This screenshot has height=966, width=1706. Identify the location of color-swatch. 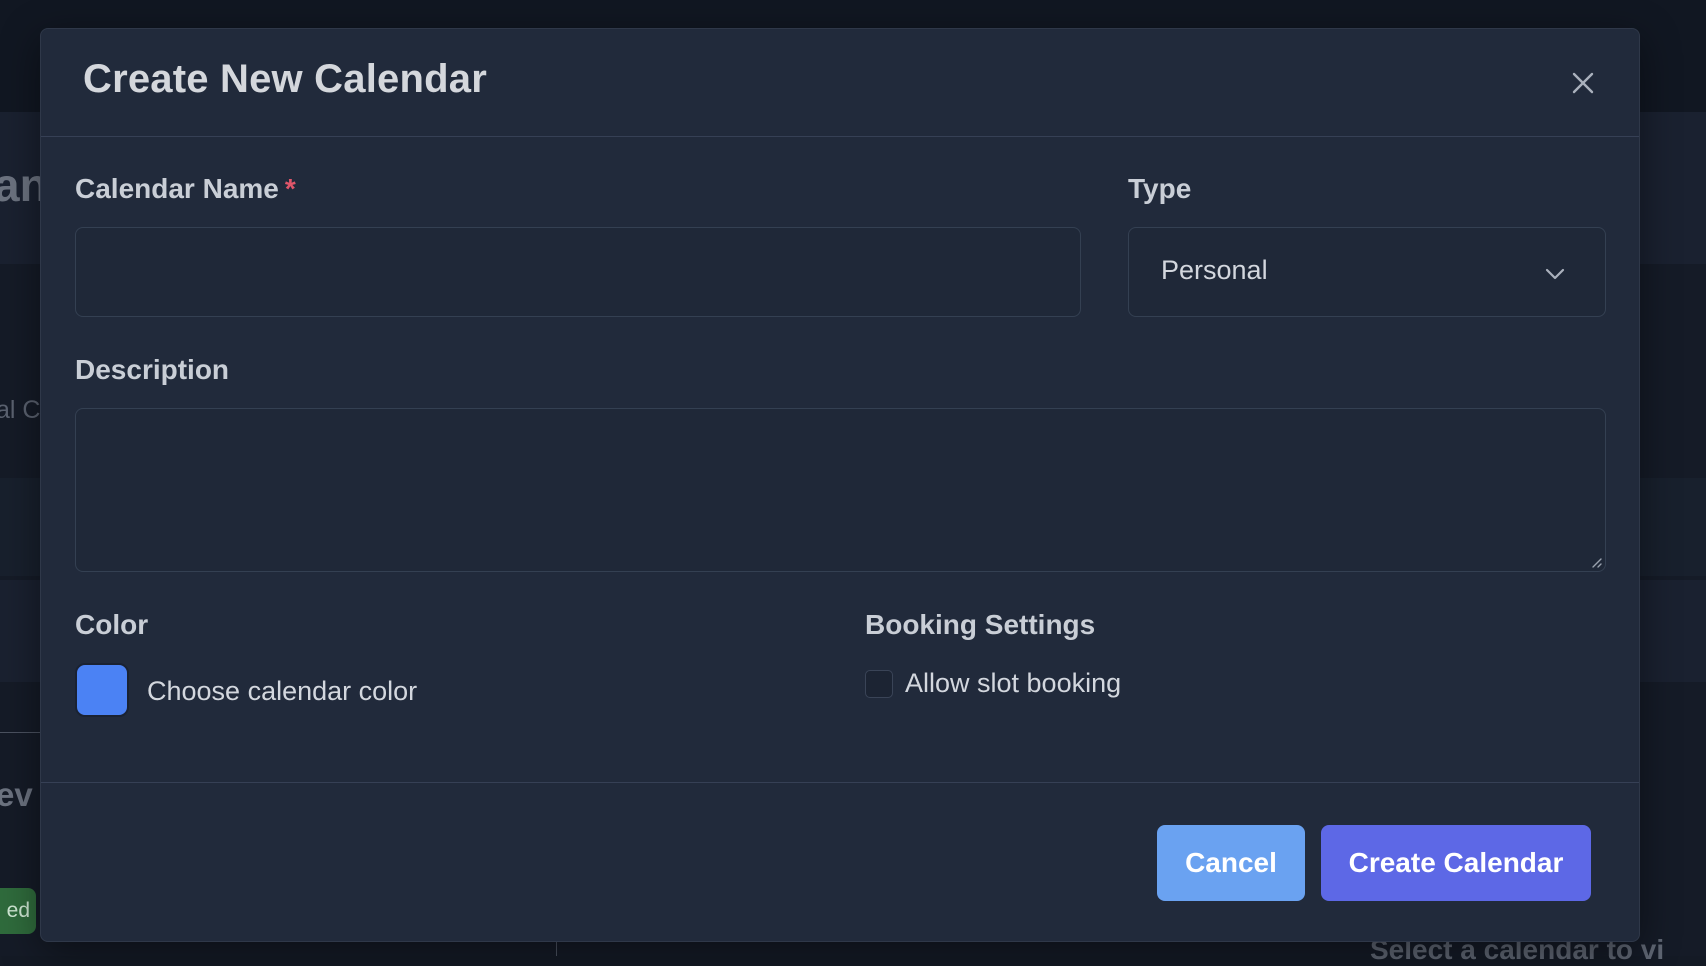
(102, 690).